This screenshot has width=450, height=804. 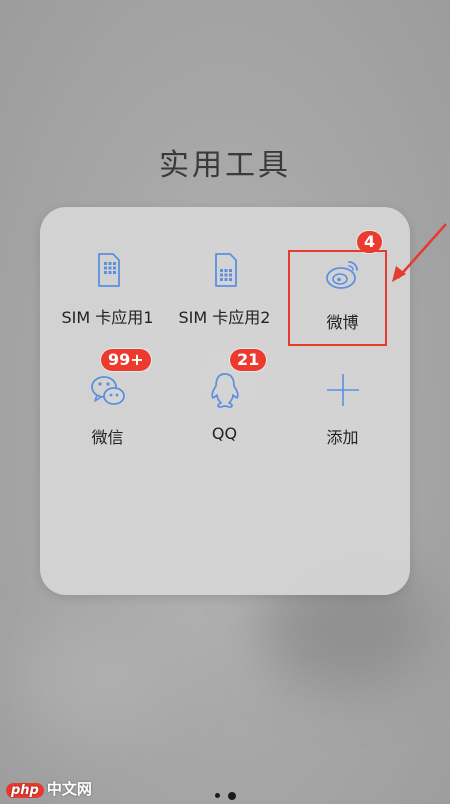 I want to click on app-qq: QQ, so click(x=224, y=406).